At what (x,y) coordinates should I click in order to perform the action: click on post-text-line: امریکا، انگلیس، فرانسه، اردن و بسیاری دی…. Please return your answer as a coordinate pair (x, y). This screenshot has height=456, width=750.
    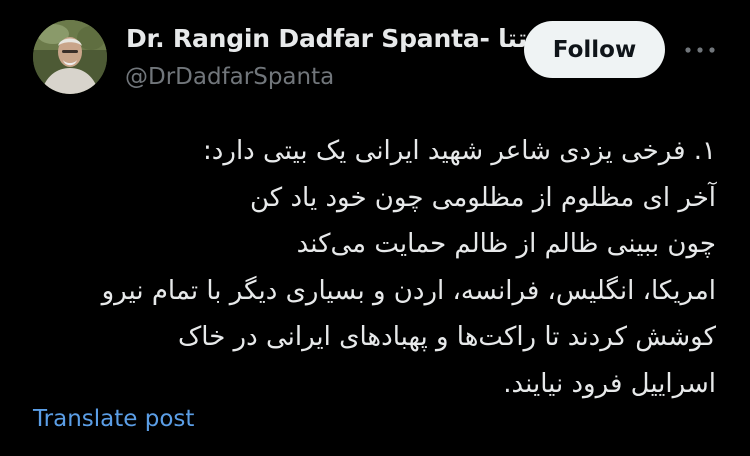
    Looking at the image, I should click on (408, 290).